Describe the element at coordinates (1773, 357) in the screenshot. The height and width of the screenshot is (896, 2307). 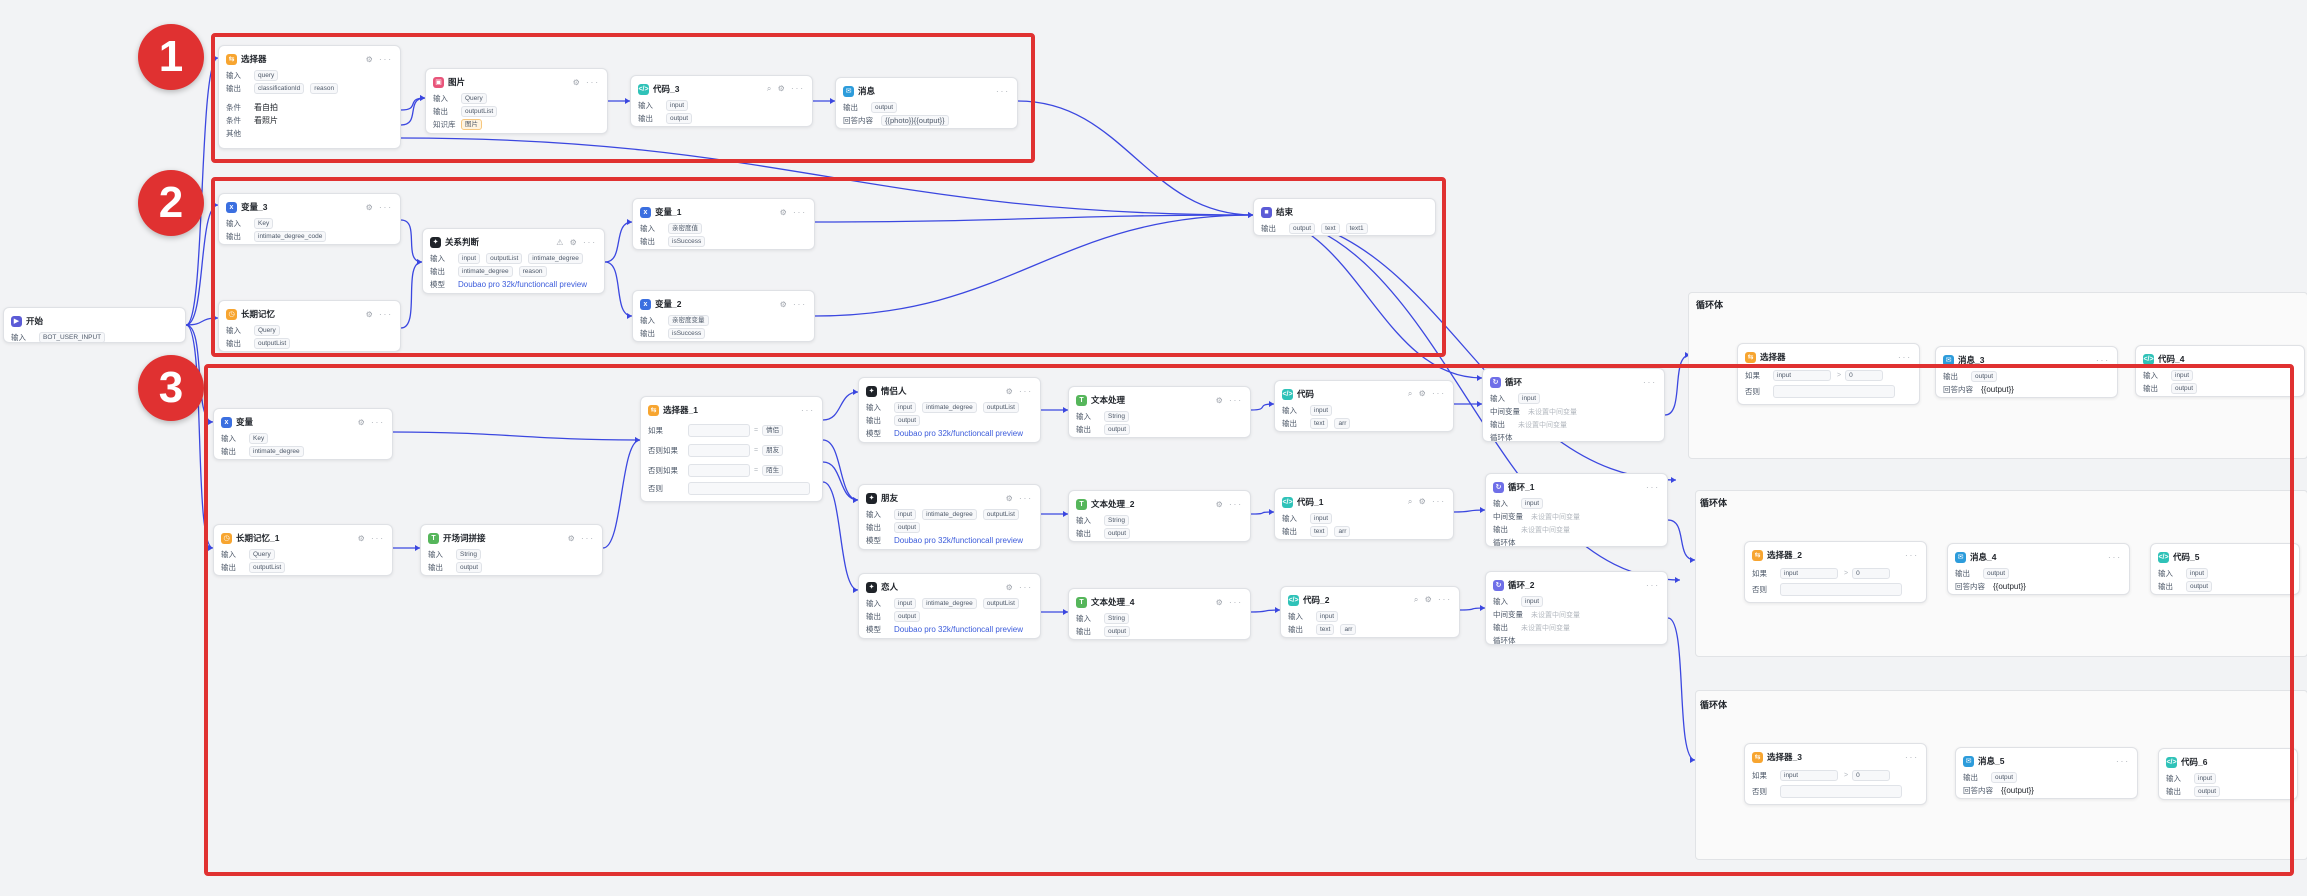
I see `node-title: 选择器` at that location.